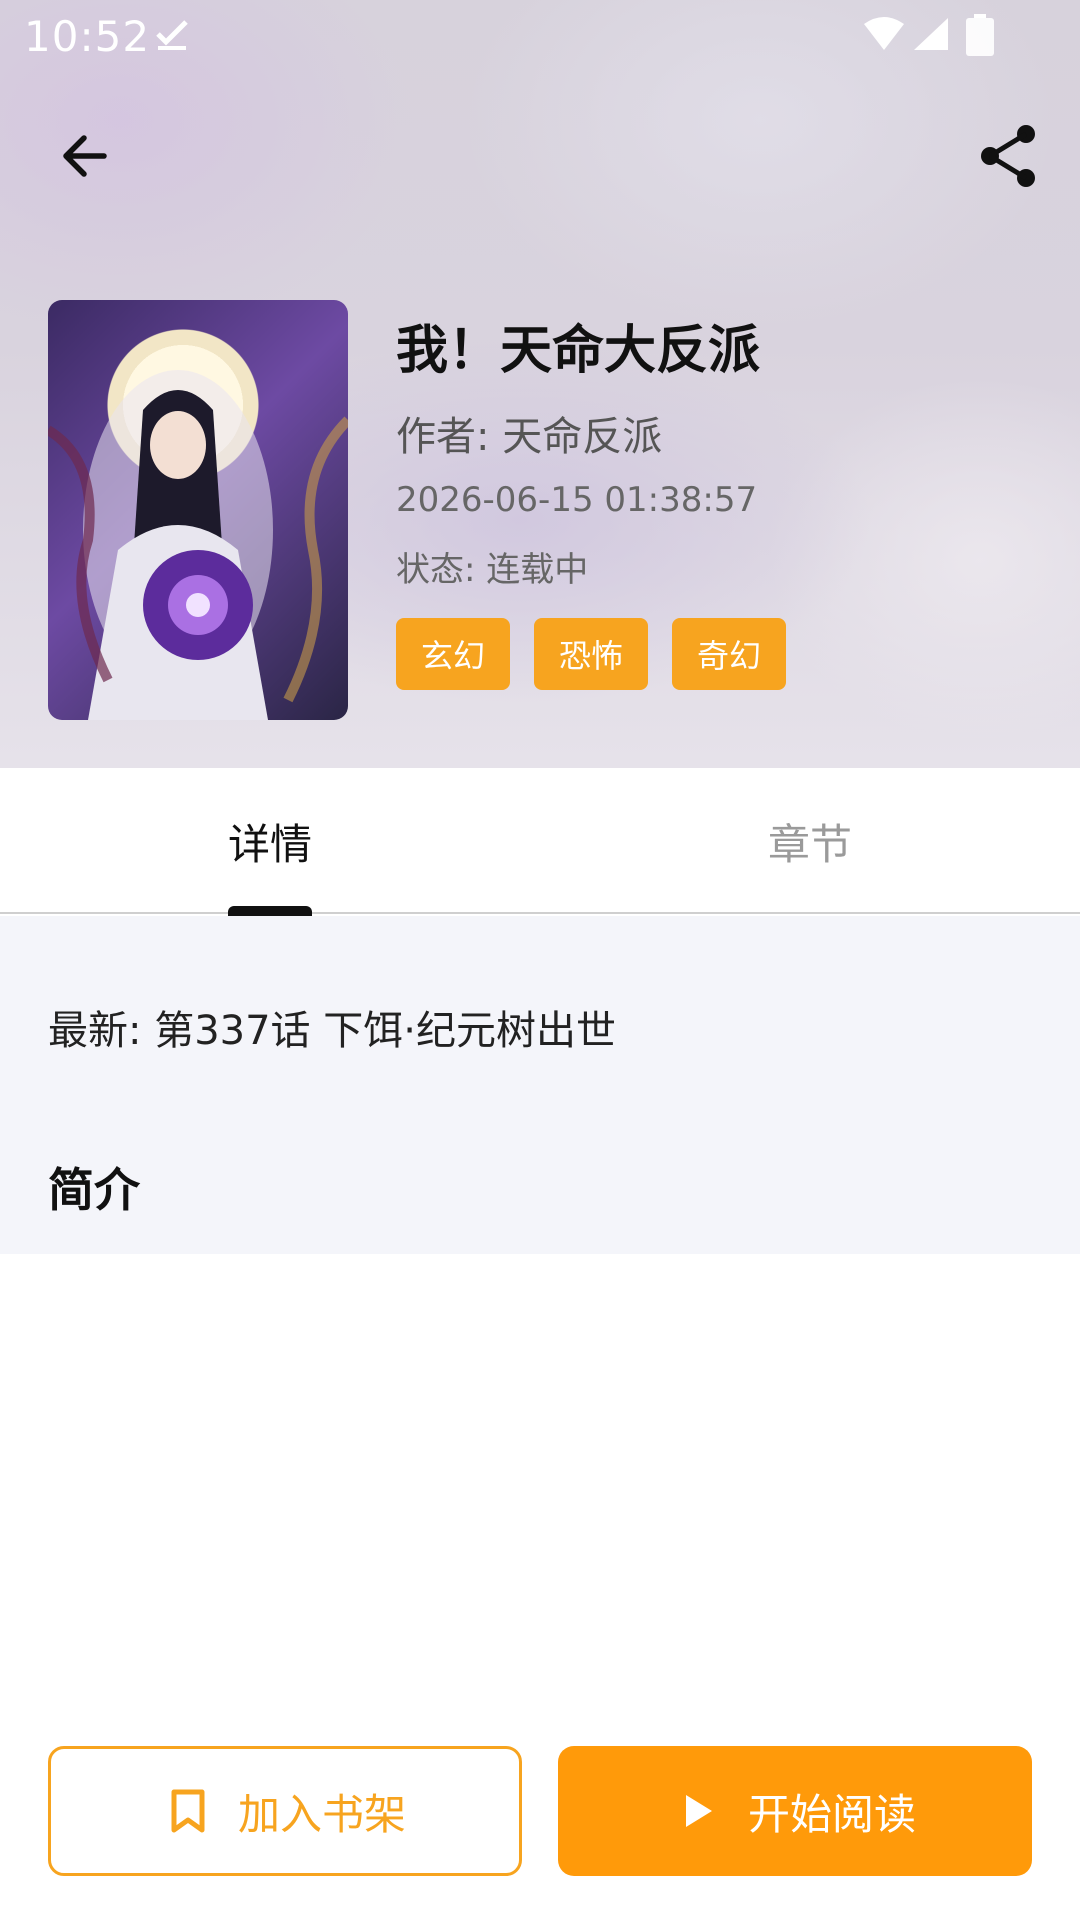  What do you see at coordinates (831, 1814) in the screenshot?
I see `start-reading-label: 开始阅读` at bounding box center [831, 1814].